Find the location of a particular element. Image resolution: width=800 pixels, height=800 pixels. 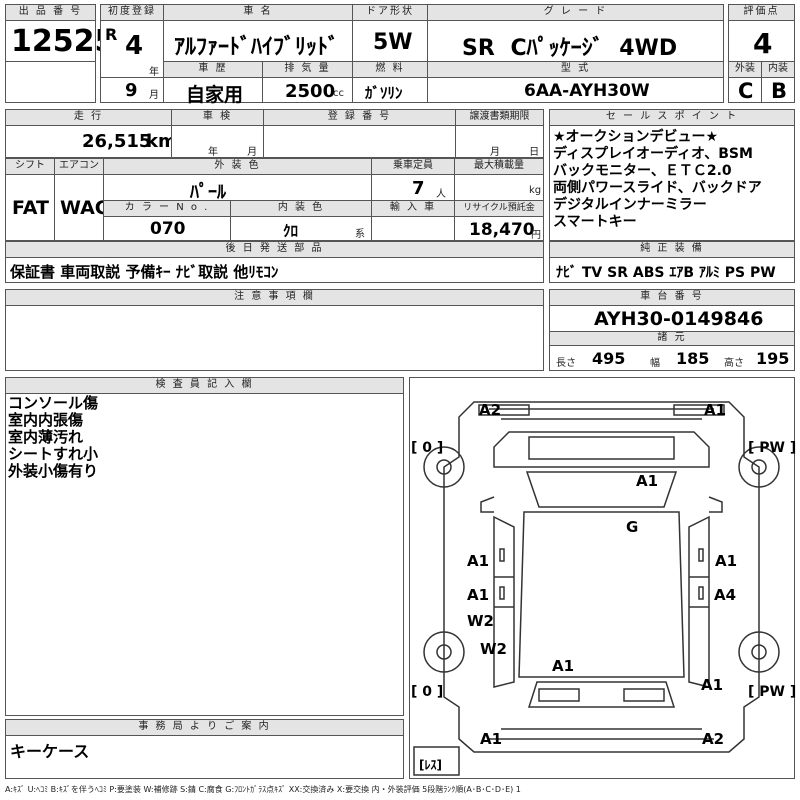

office-note: キーケース is located at coordinates (50, 751).